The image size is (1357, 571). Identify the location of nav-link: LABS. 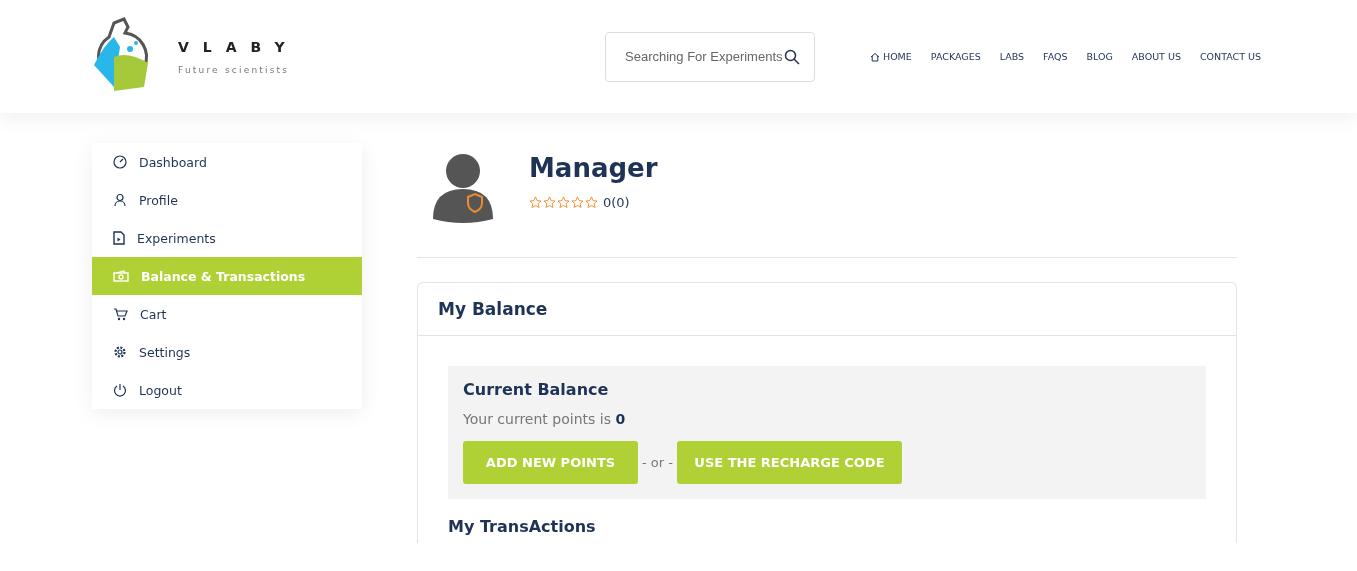
(1012, 56).